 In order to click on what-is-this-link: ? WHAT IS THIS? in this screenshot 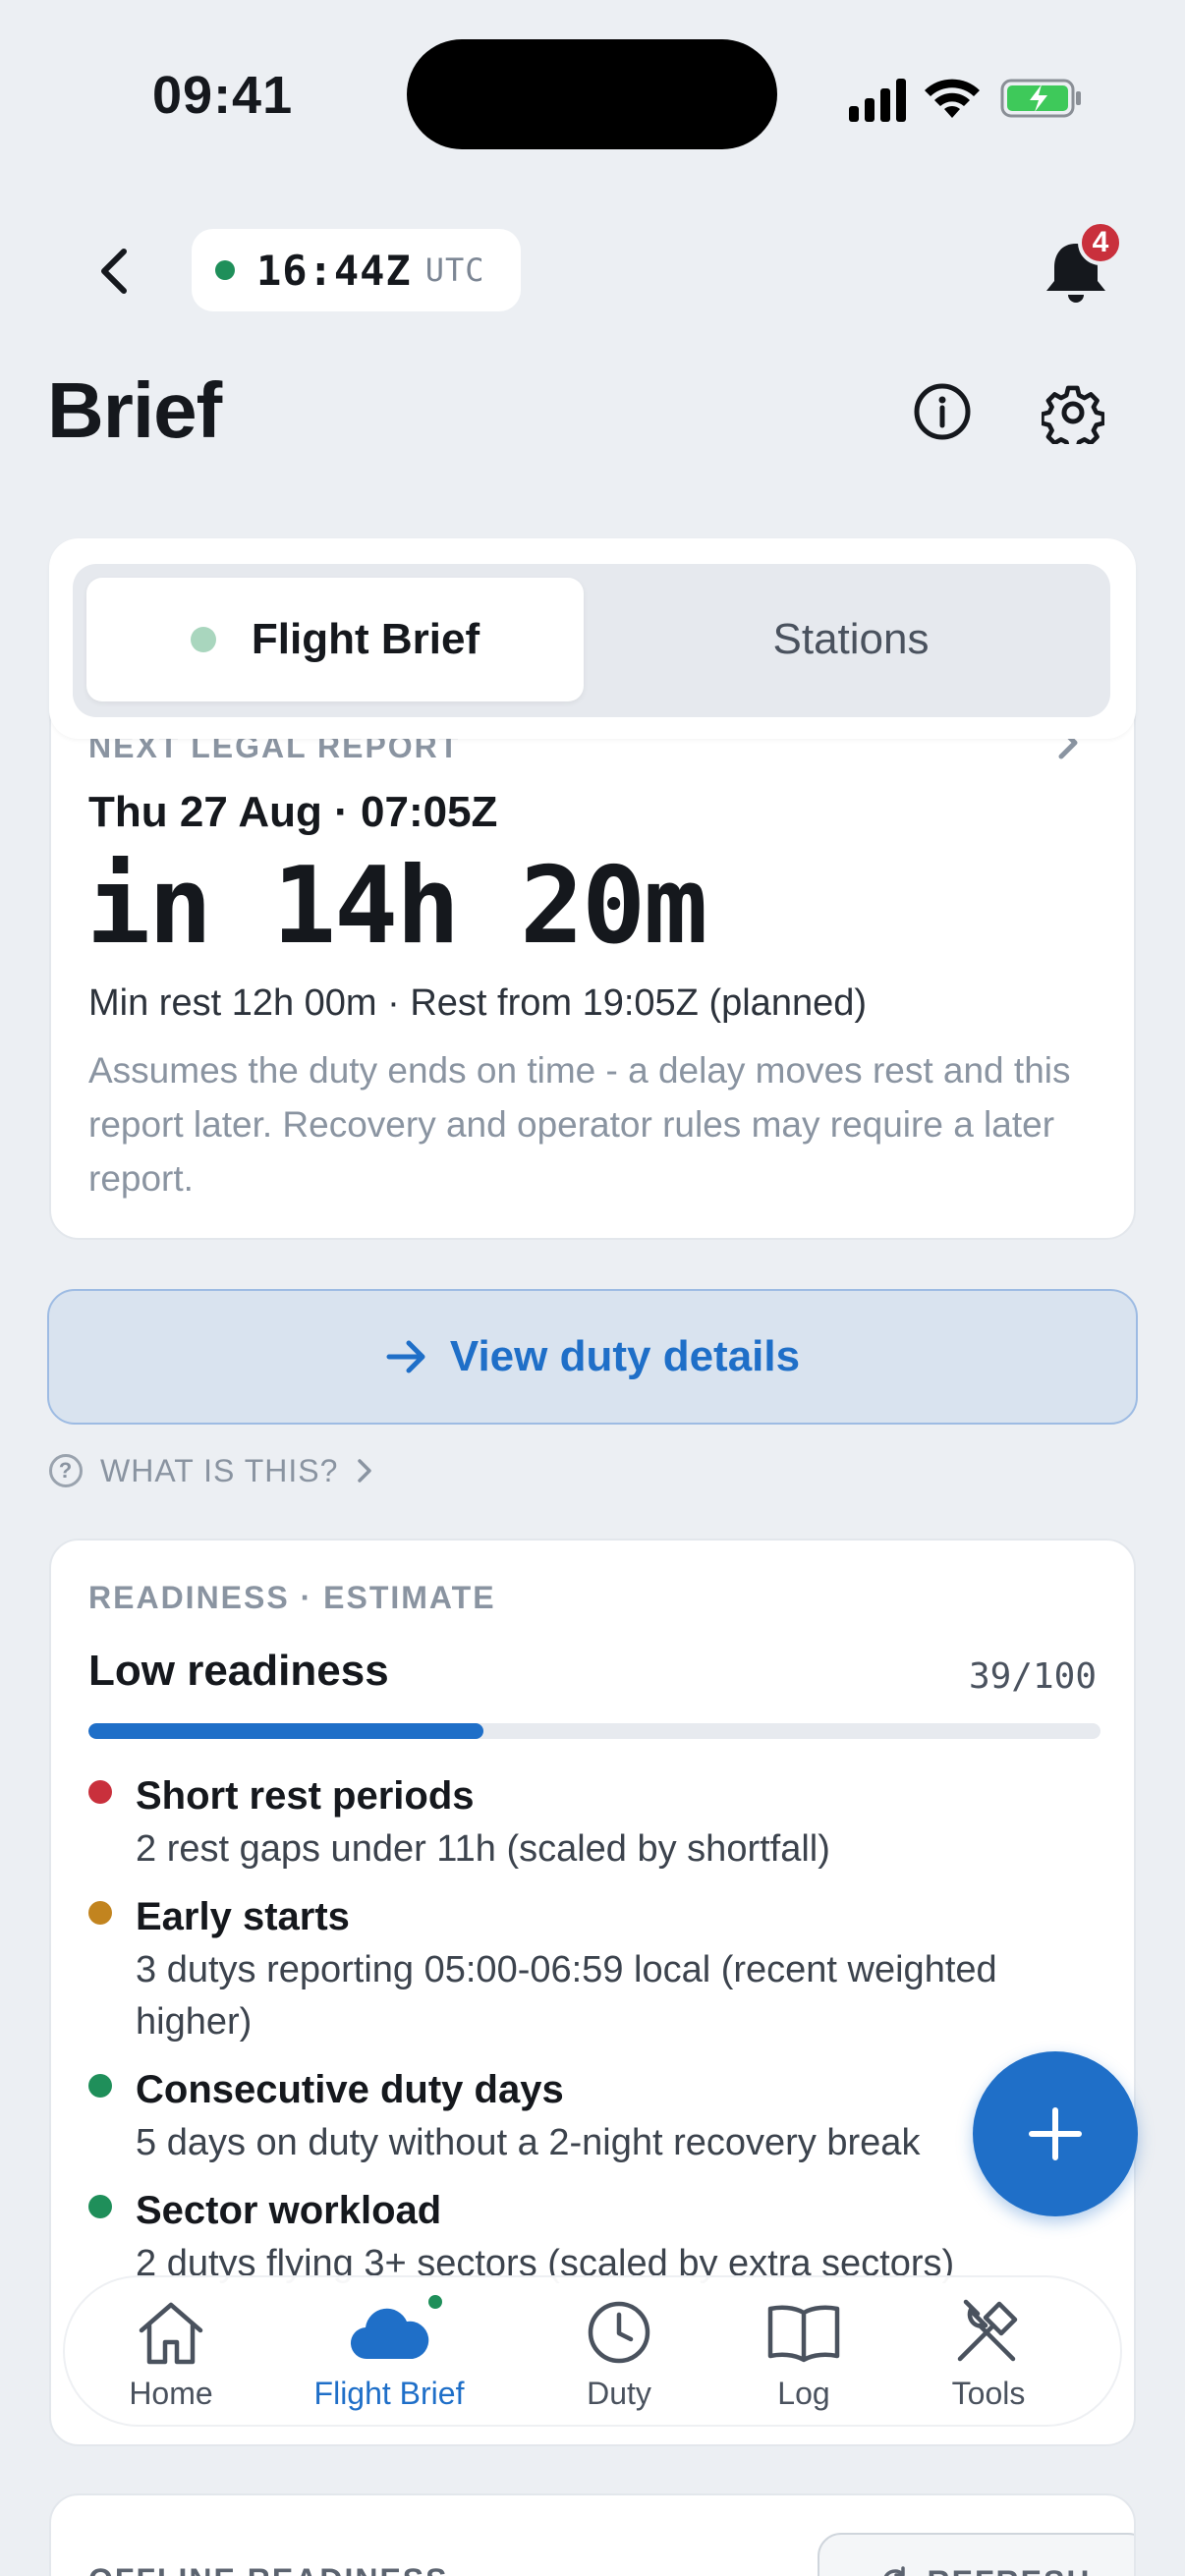, I will do `click(211, 1470)`.